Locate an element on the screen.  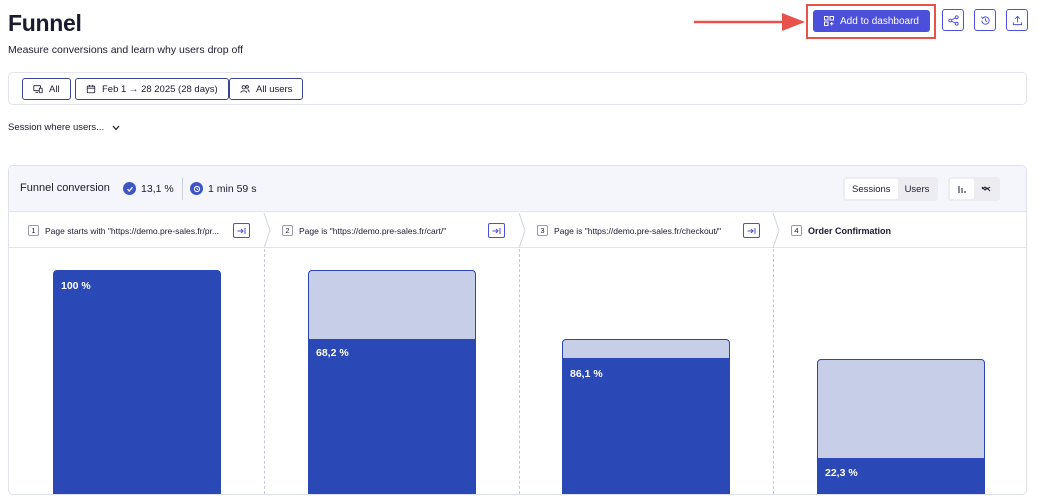
date-range-label: Feb 1 → 28 2025 (28 days) is located at coordinates (160, 89).